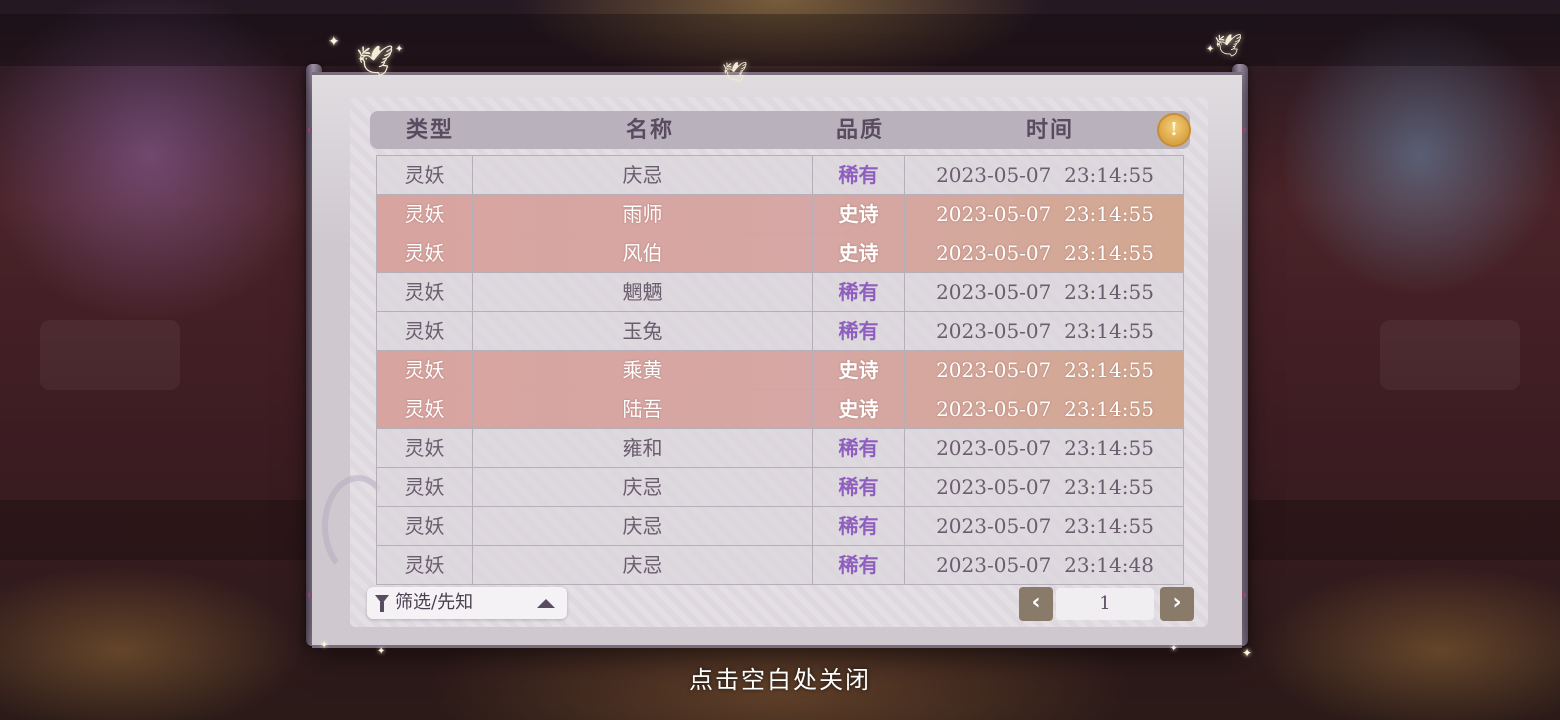 Image resolution: width=1560 pixels, height=720 pixels. I want to click on close-hint-text: 点击空白处关闭, so click(780, 677).